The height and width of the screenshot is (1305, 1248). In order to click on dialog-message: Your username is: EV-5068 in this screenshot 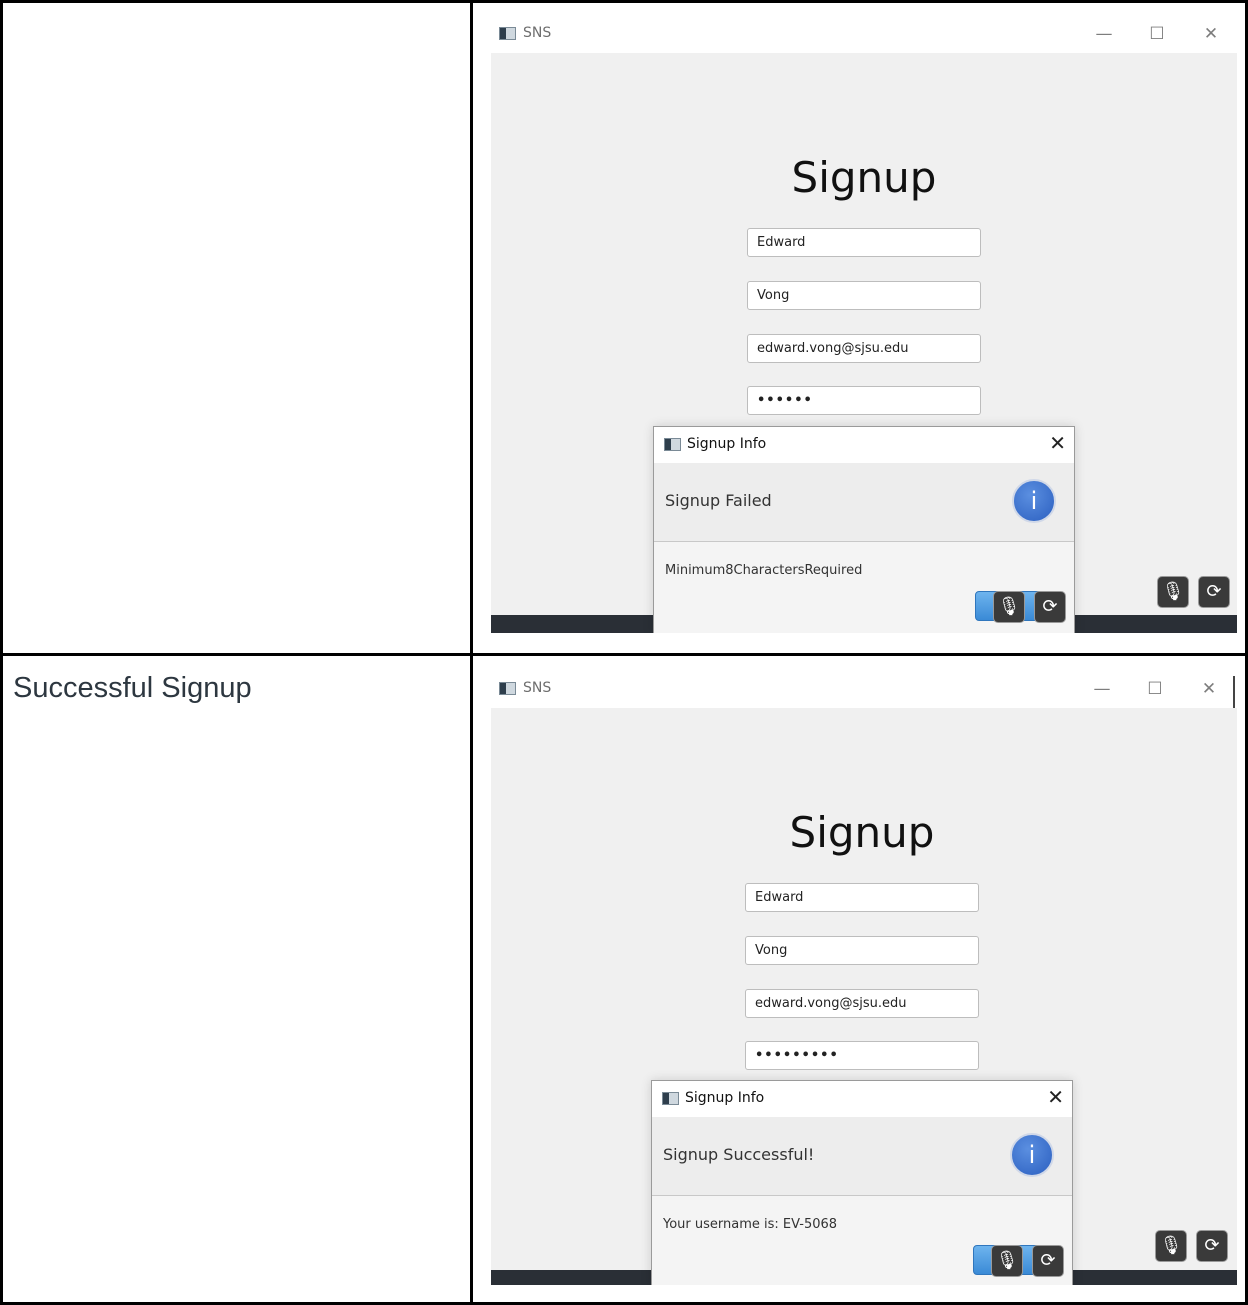, I will do `click(750, 1224)`.